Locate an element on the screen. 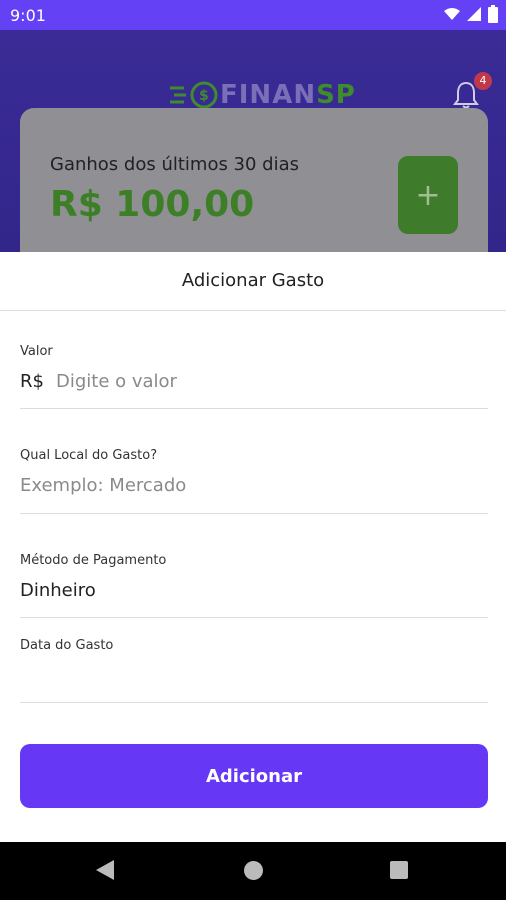  location-input: Exemplo: Mercado is located at coordinates (254, 485).